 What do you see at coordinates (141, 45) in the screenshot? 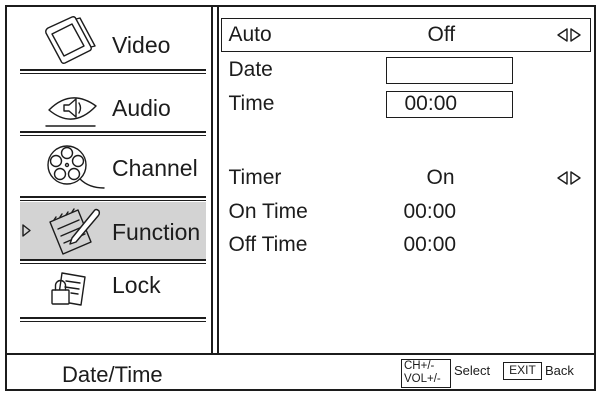
I see `menu-item-label: Video` at bounding box center [141, 45].